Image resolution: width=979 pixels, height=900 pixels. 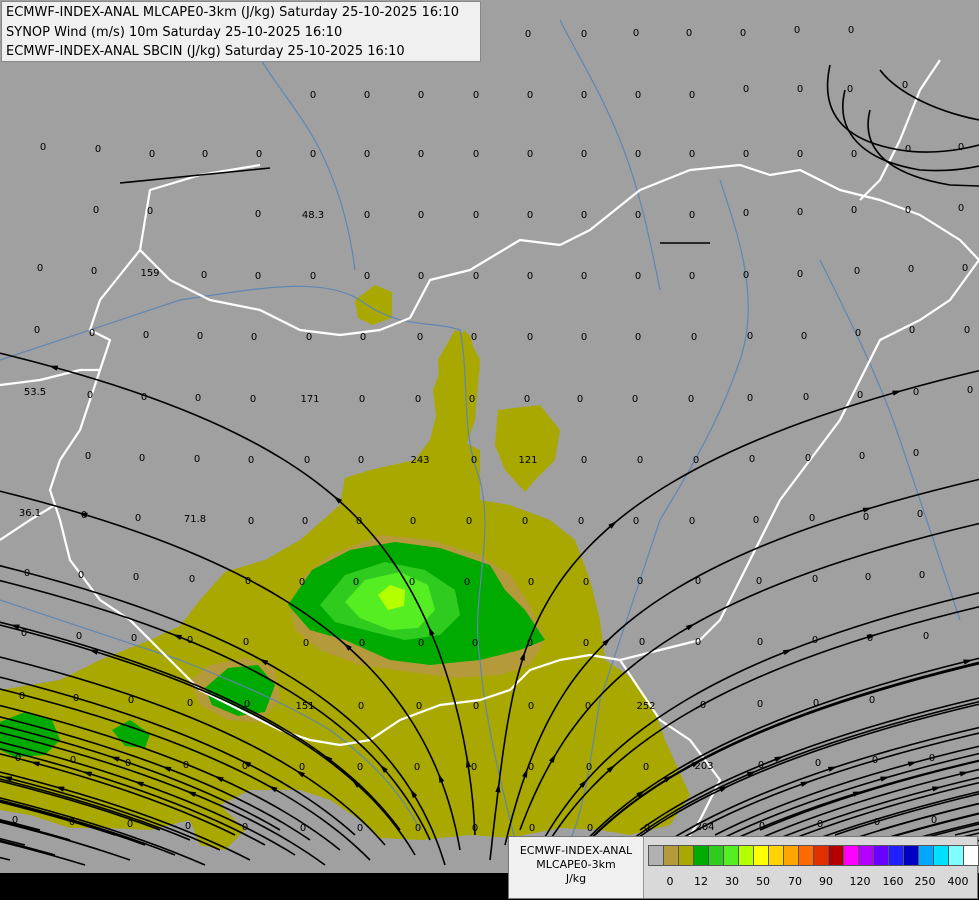 I want to click on legend-title: ECMWF-INDEX-ANAL, so click(x=576, y=850).